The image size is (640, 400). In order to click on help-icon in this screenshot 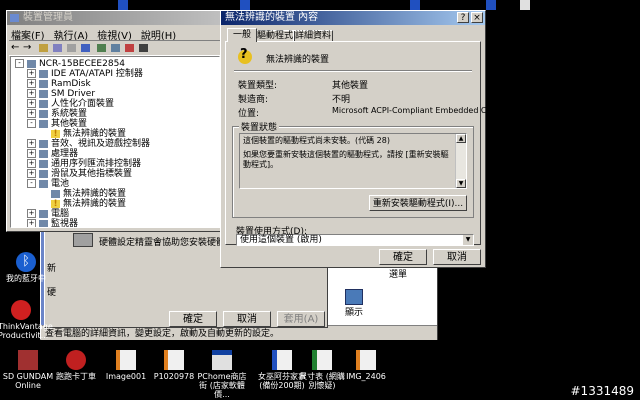, I will do `click(85, 48)`.